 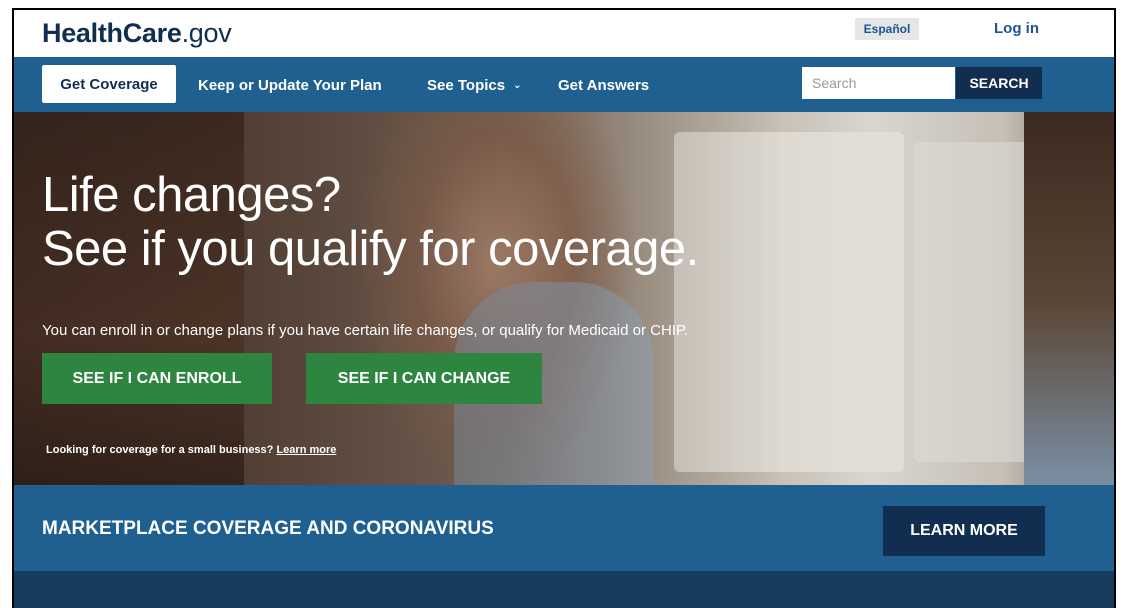 I want to click on nav-get-coverage: Get Coverage, so click(x=109, y=84).